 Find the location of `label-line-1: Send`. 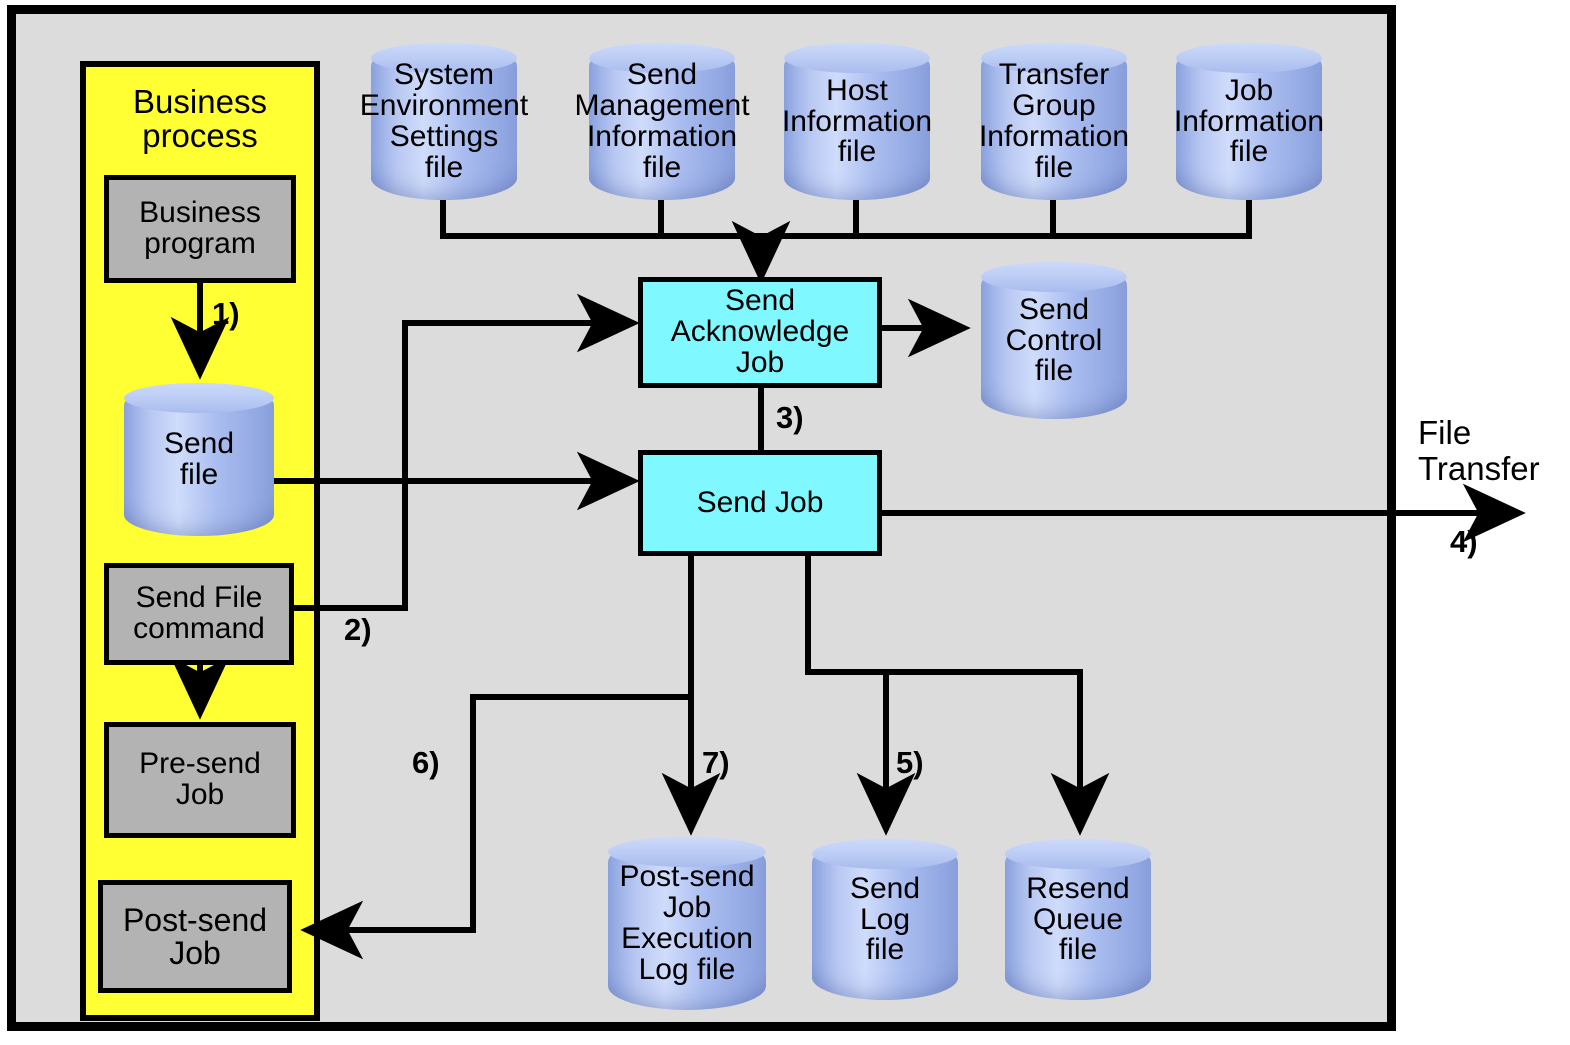

label-line-1: Send is located at coordinates (1054, 309).